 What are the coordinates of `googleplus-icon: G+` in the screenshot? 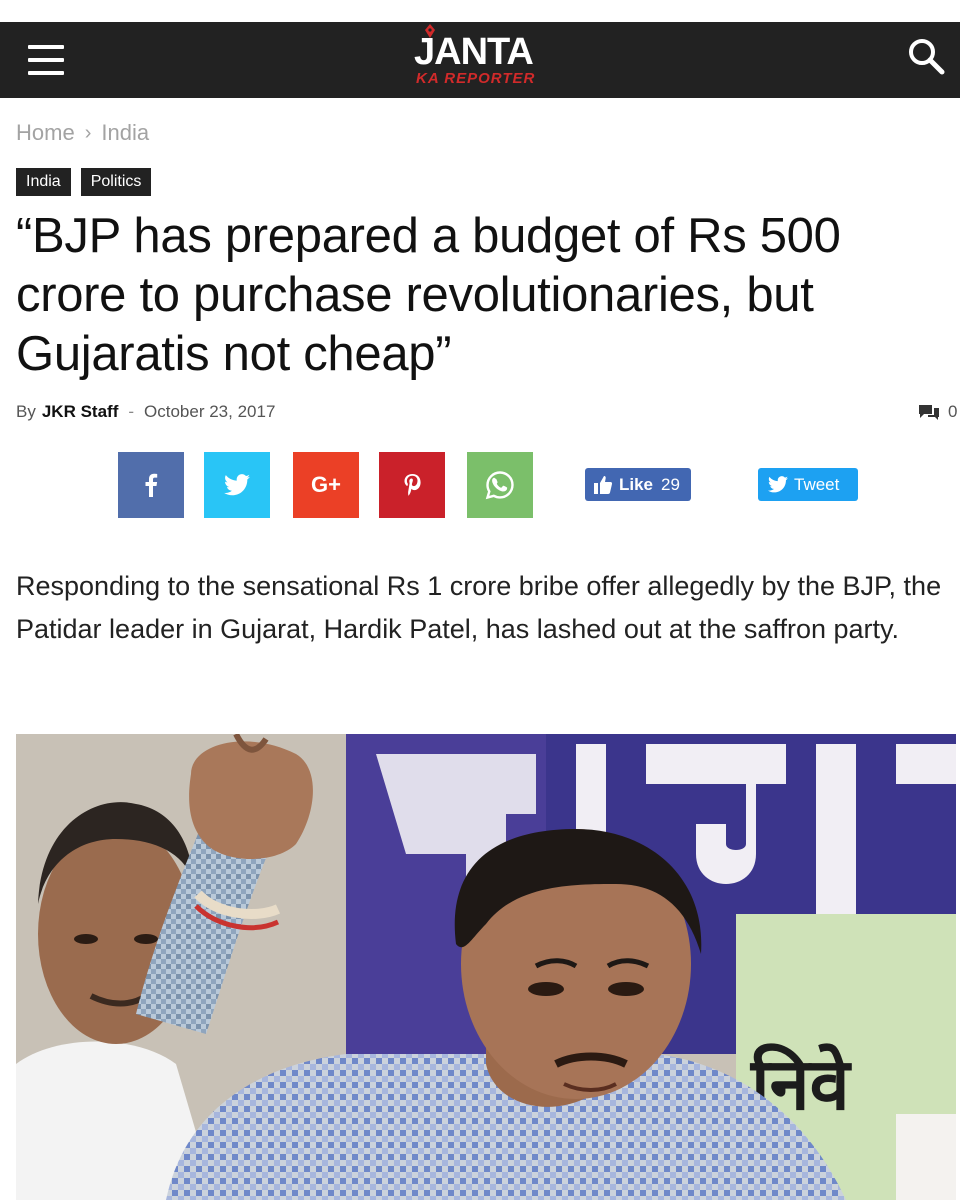 It's located at (326, 484).